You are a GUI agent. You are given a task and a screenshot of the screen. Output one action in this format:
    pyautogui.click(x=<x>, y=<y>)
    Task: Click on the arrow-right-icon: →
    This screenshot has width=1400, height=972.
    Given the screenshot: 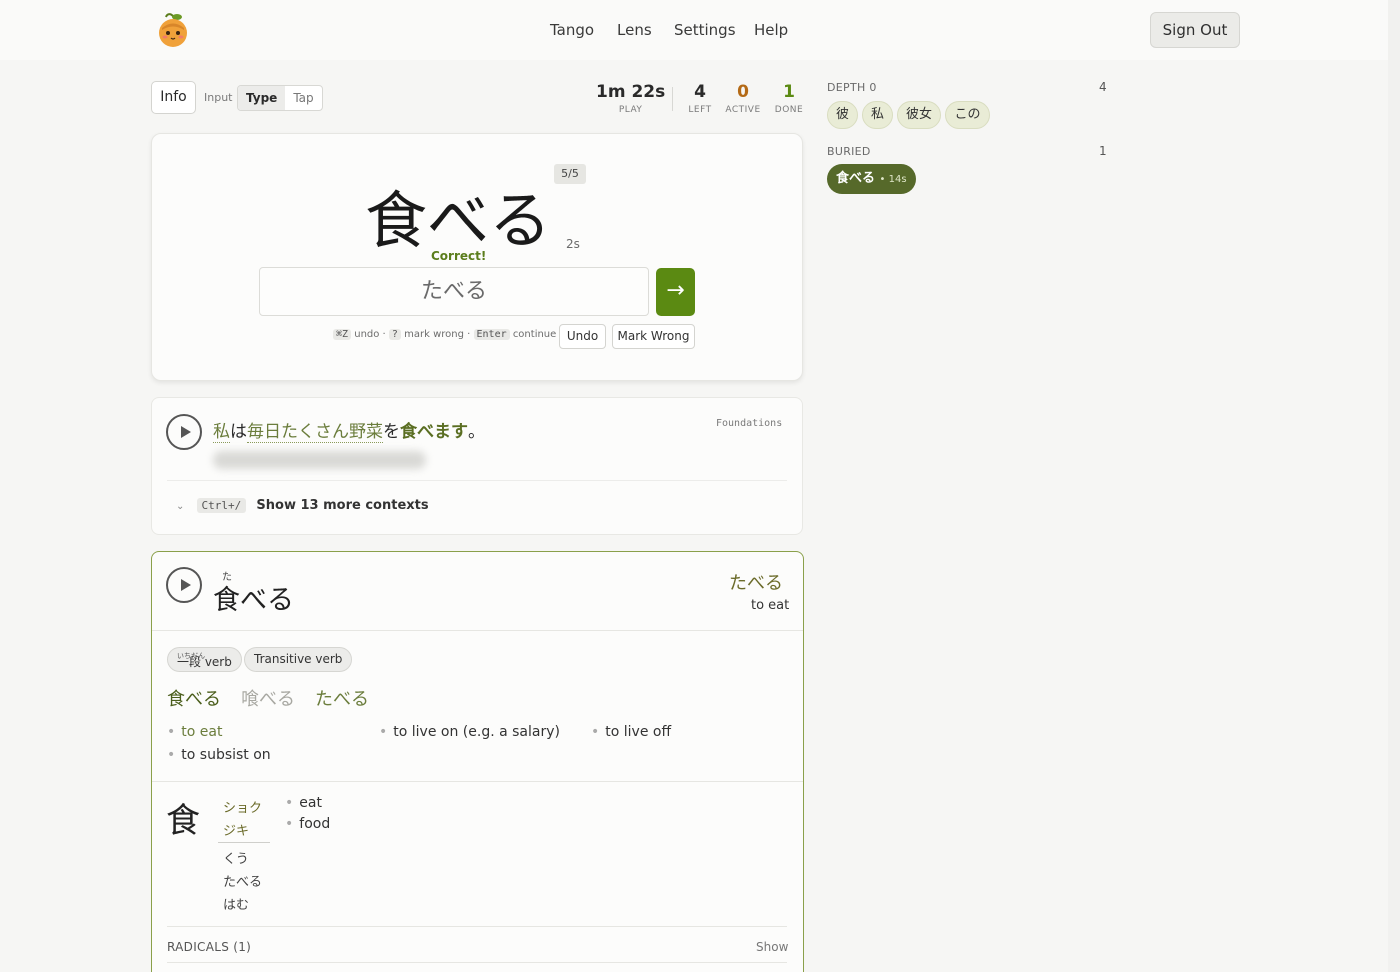 What is the action you would take?
    pyautogui.click(x=675, y=290)
    